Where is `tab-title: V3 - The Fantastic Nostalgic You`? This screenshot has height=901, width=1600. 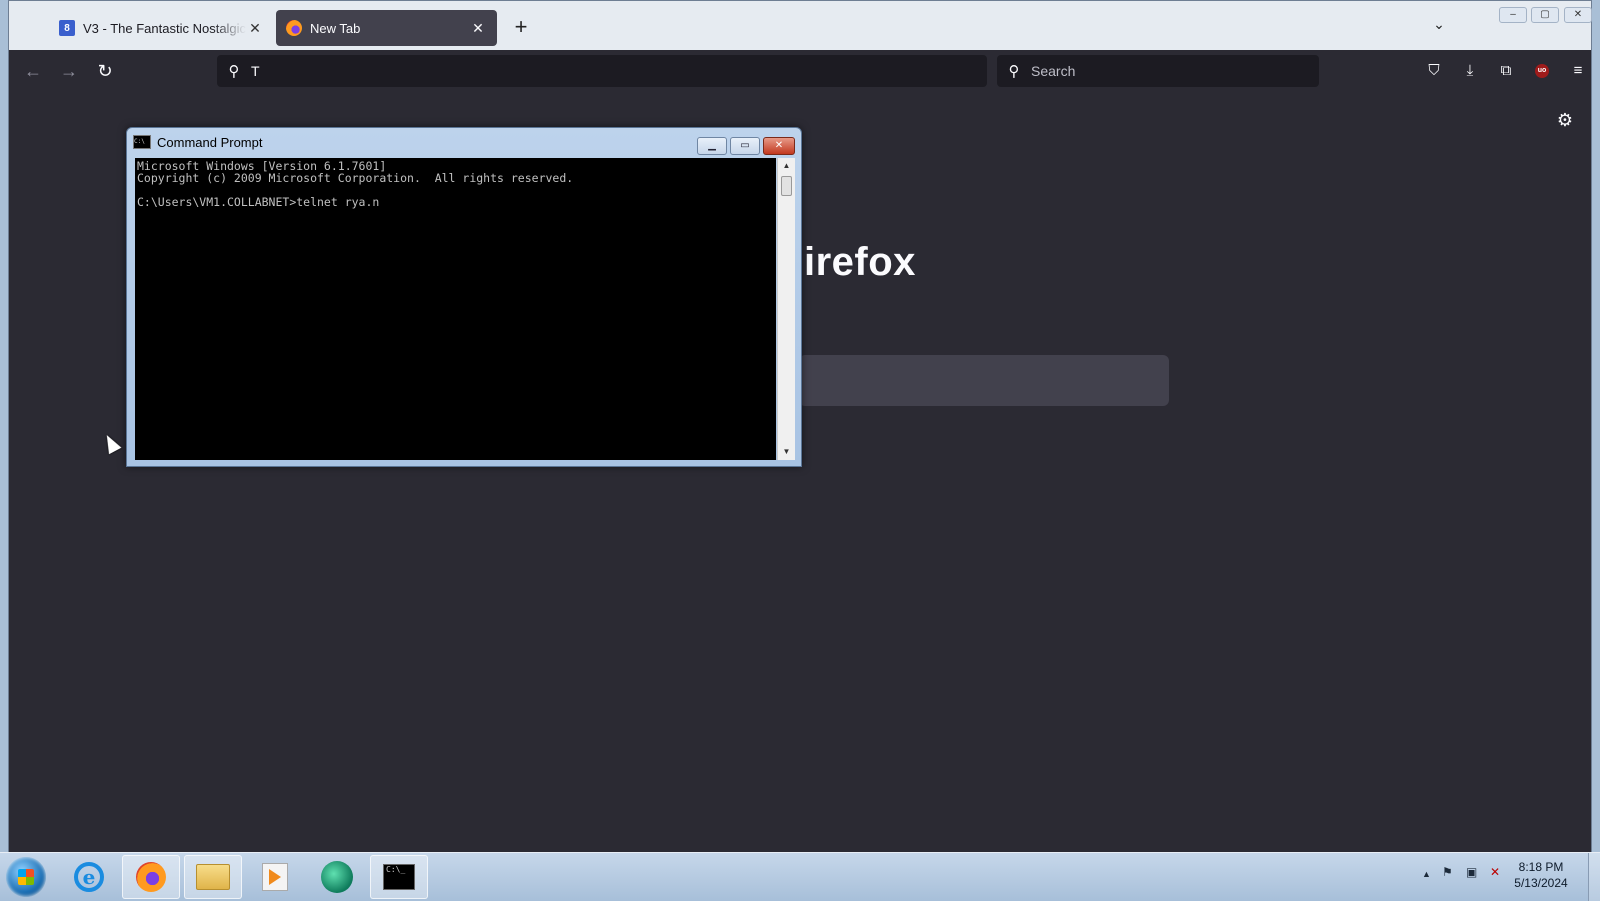
tab-title: V3 - The Fantastic Nostalgic You is located at coordinates (164, 28).